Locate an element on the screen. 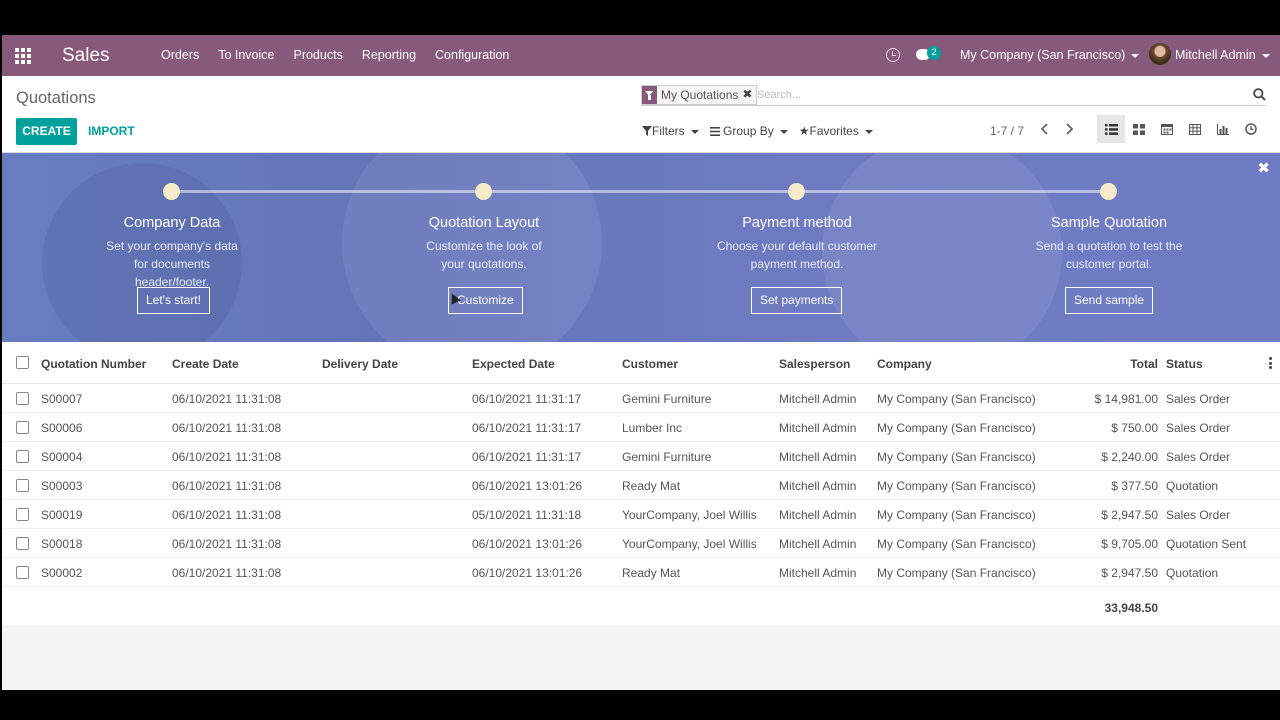  pager-value: 1-7 / 7 is located at coordinates (1007, 131).